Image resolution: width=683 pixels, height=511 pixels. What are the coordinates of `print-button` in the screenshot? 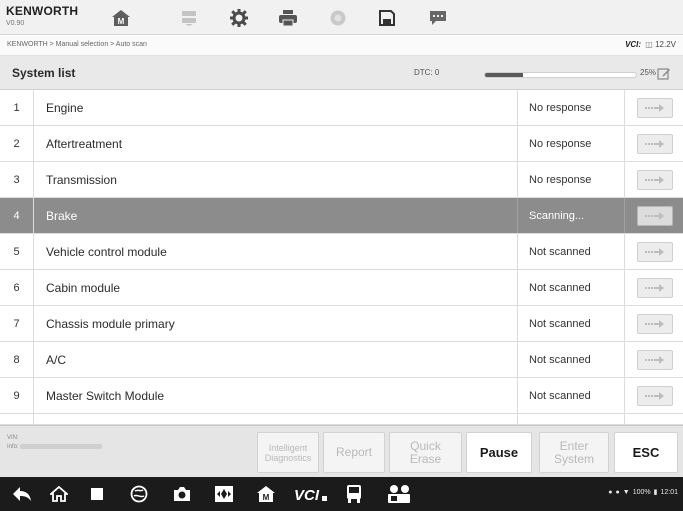 It's located at (288, 17).